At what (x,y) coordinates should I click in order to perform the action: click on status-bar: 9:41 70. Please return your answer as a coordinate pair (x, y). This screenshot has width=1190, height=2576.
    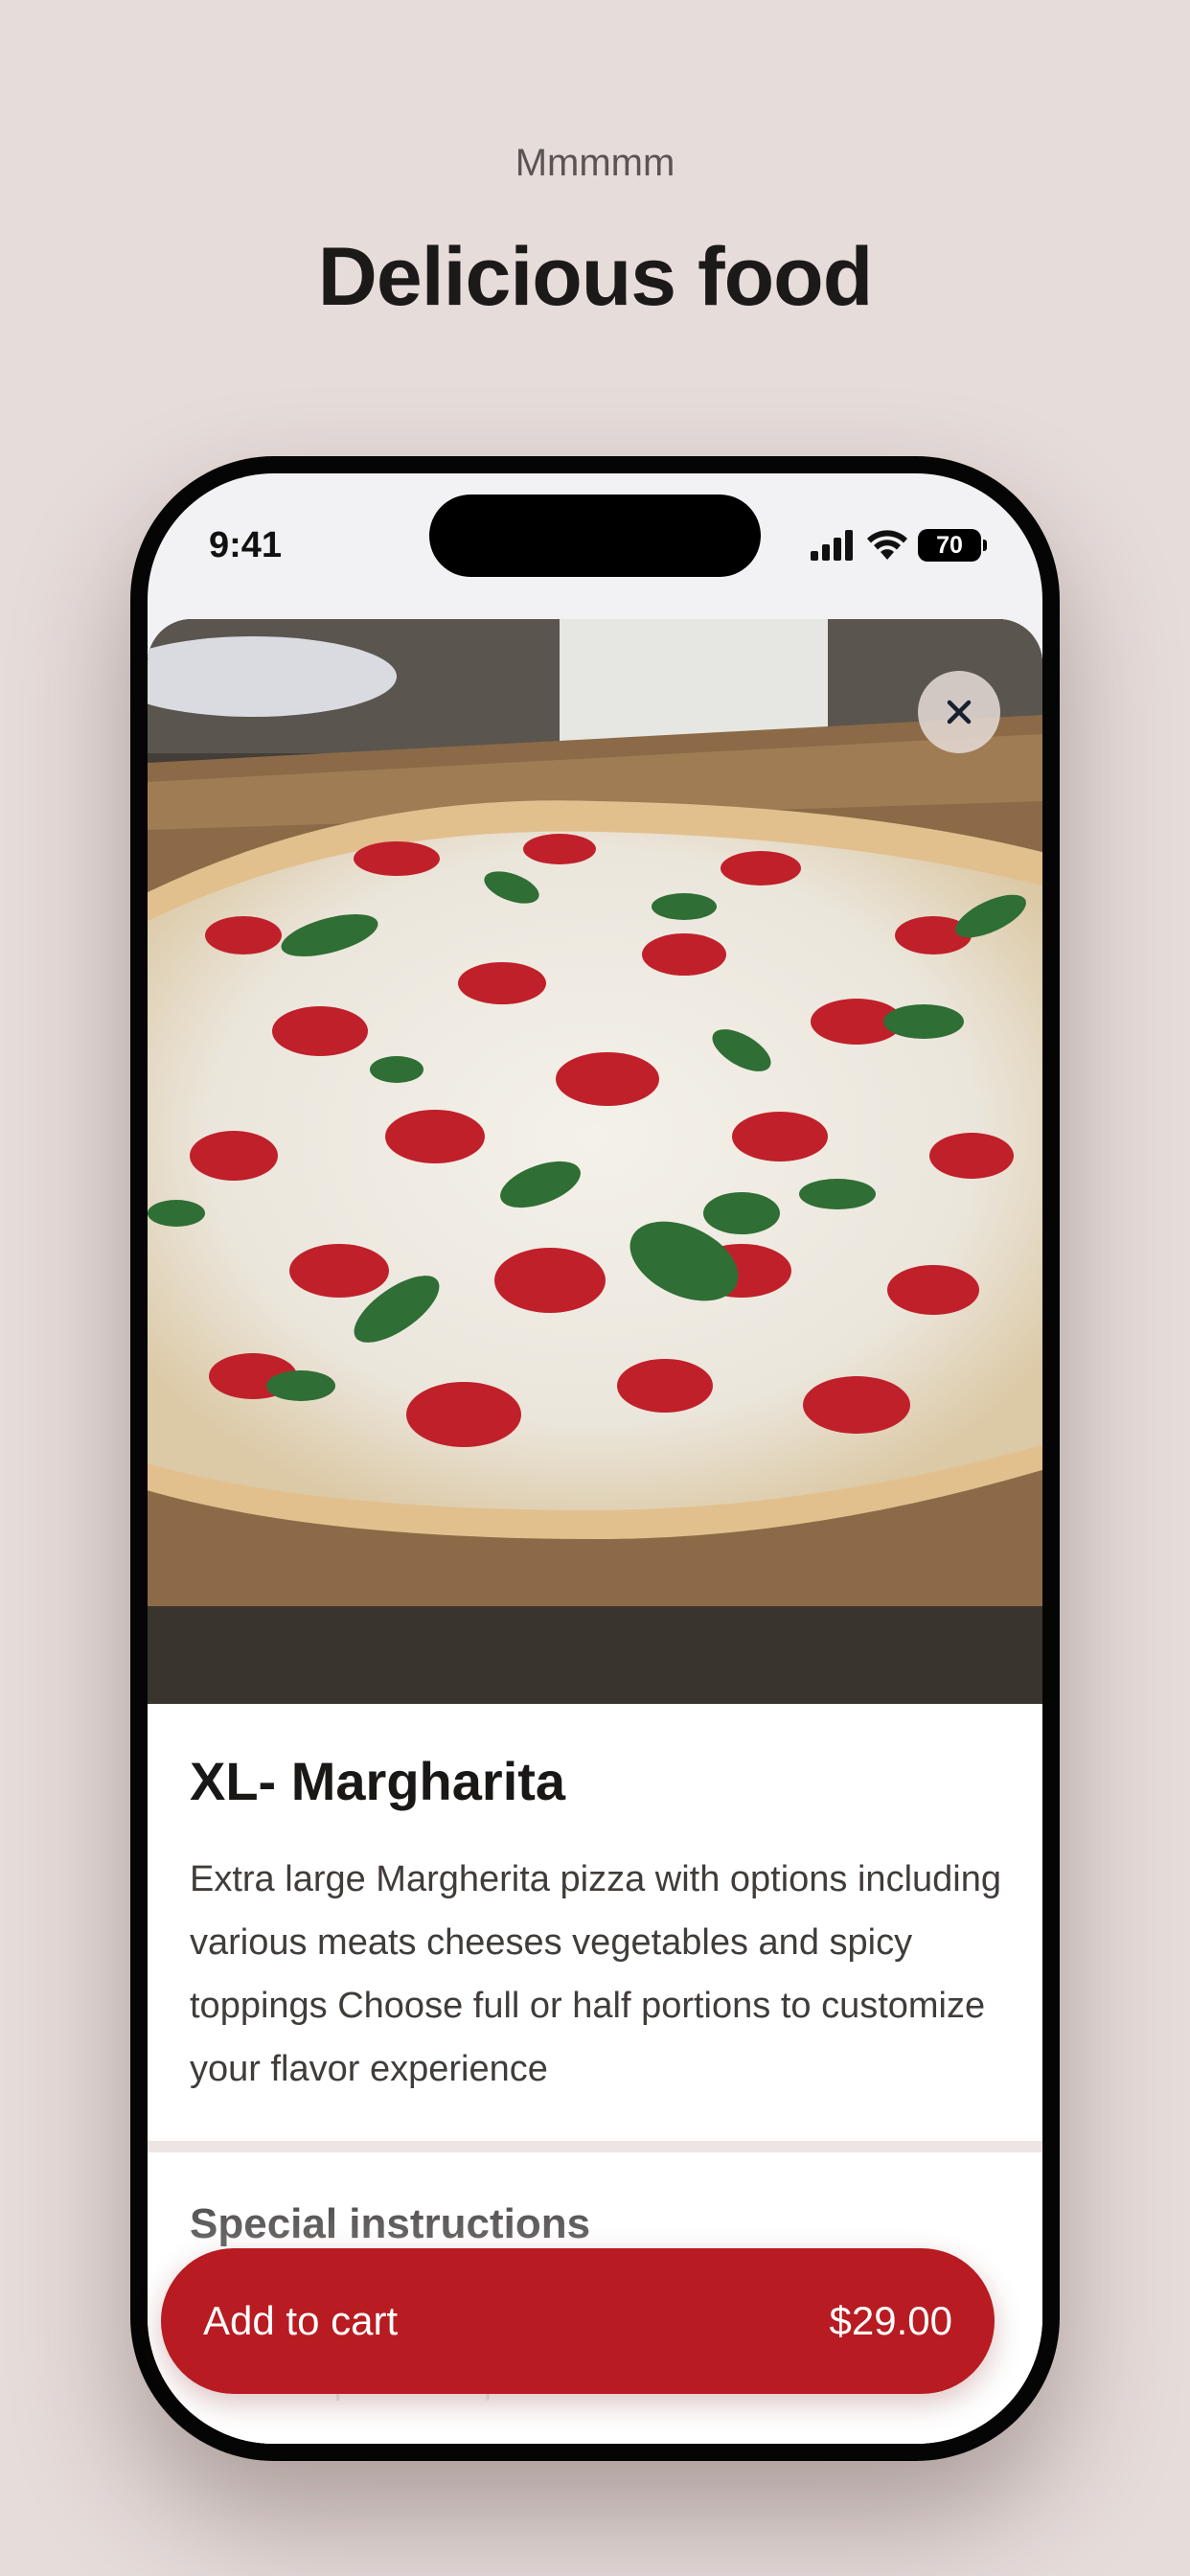
    Looking at the image, I should click on (595, 545).